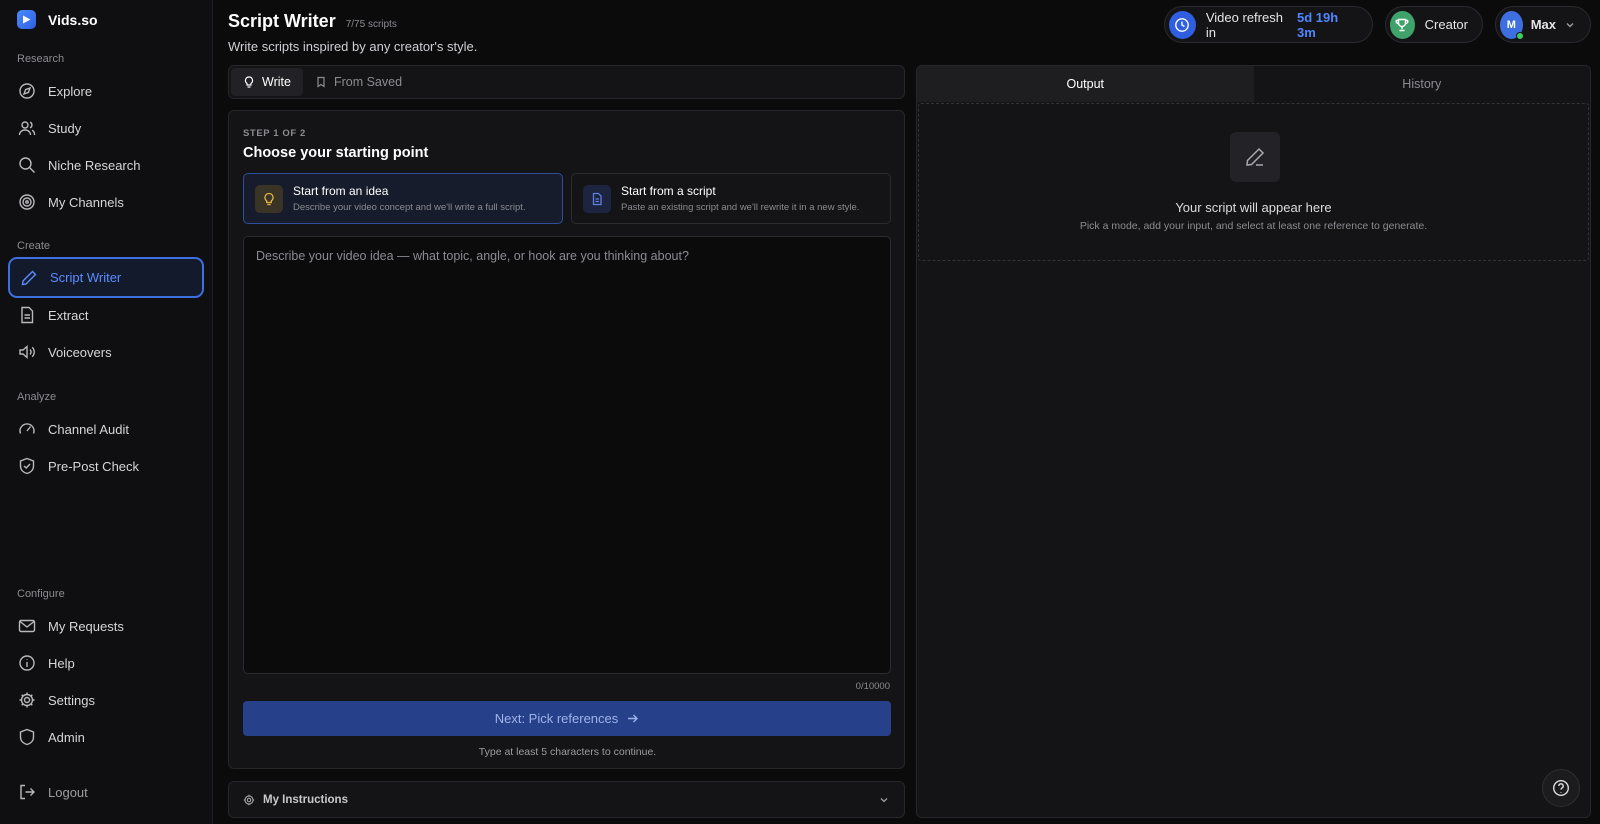 This screenshot has height=824, width=1600. I want to click on card-heading: Choose your starting point, so click(336, 153).